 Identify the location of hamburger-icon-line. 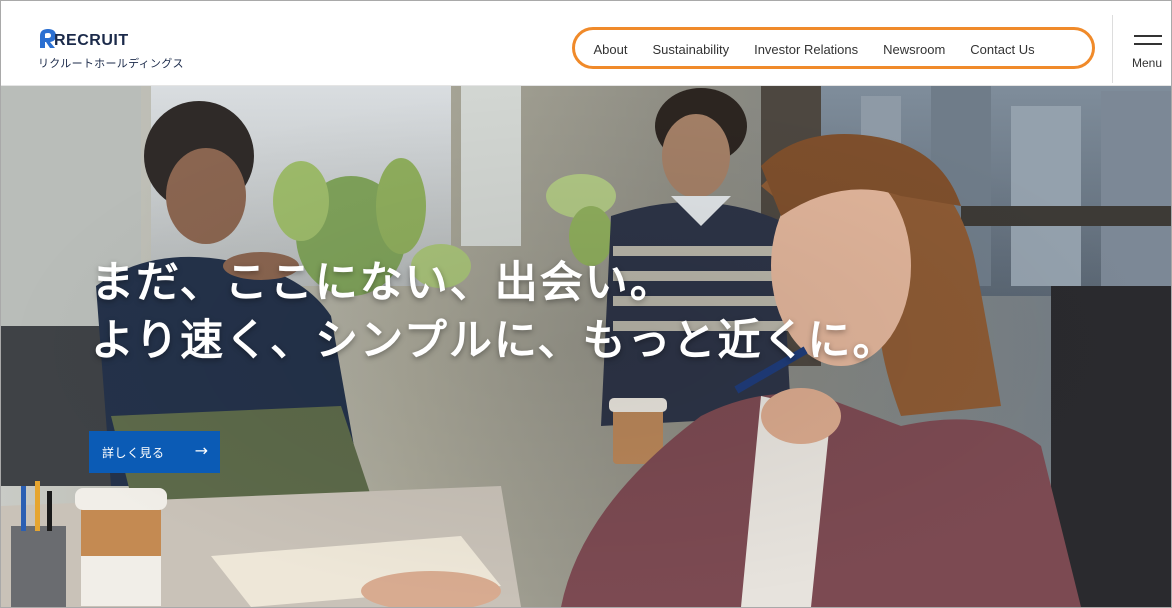
(1148, 44).